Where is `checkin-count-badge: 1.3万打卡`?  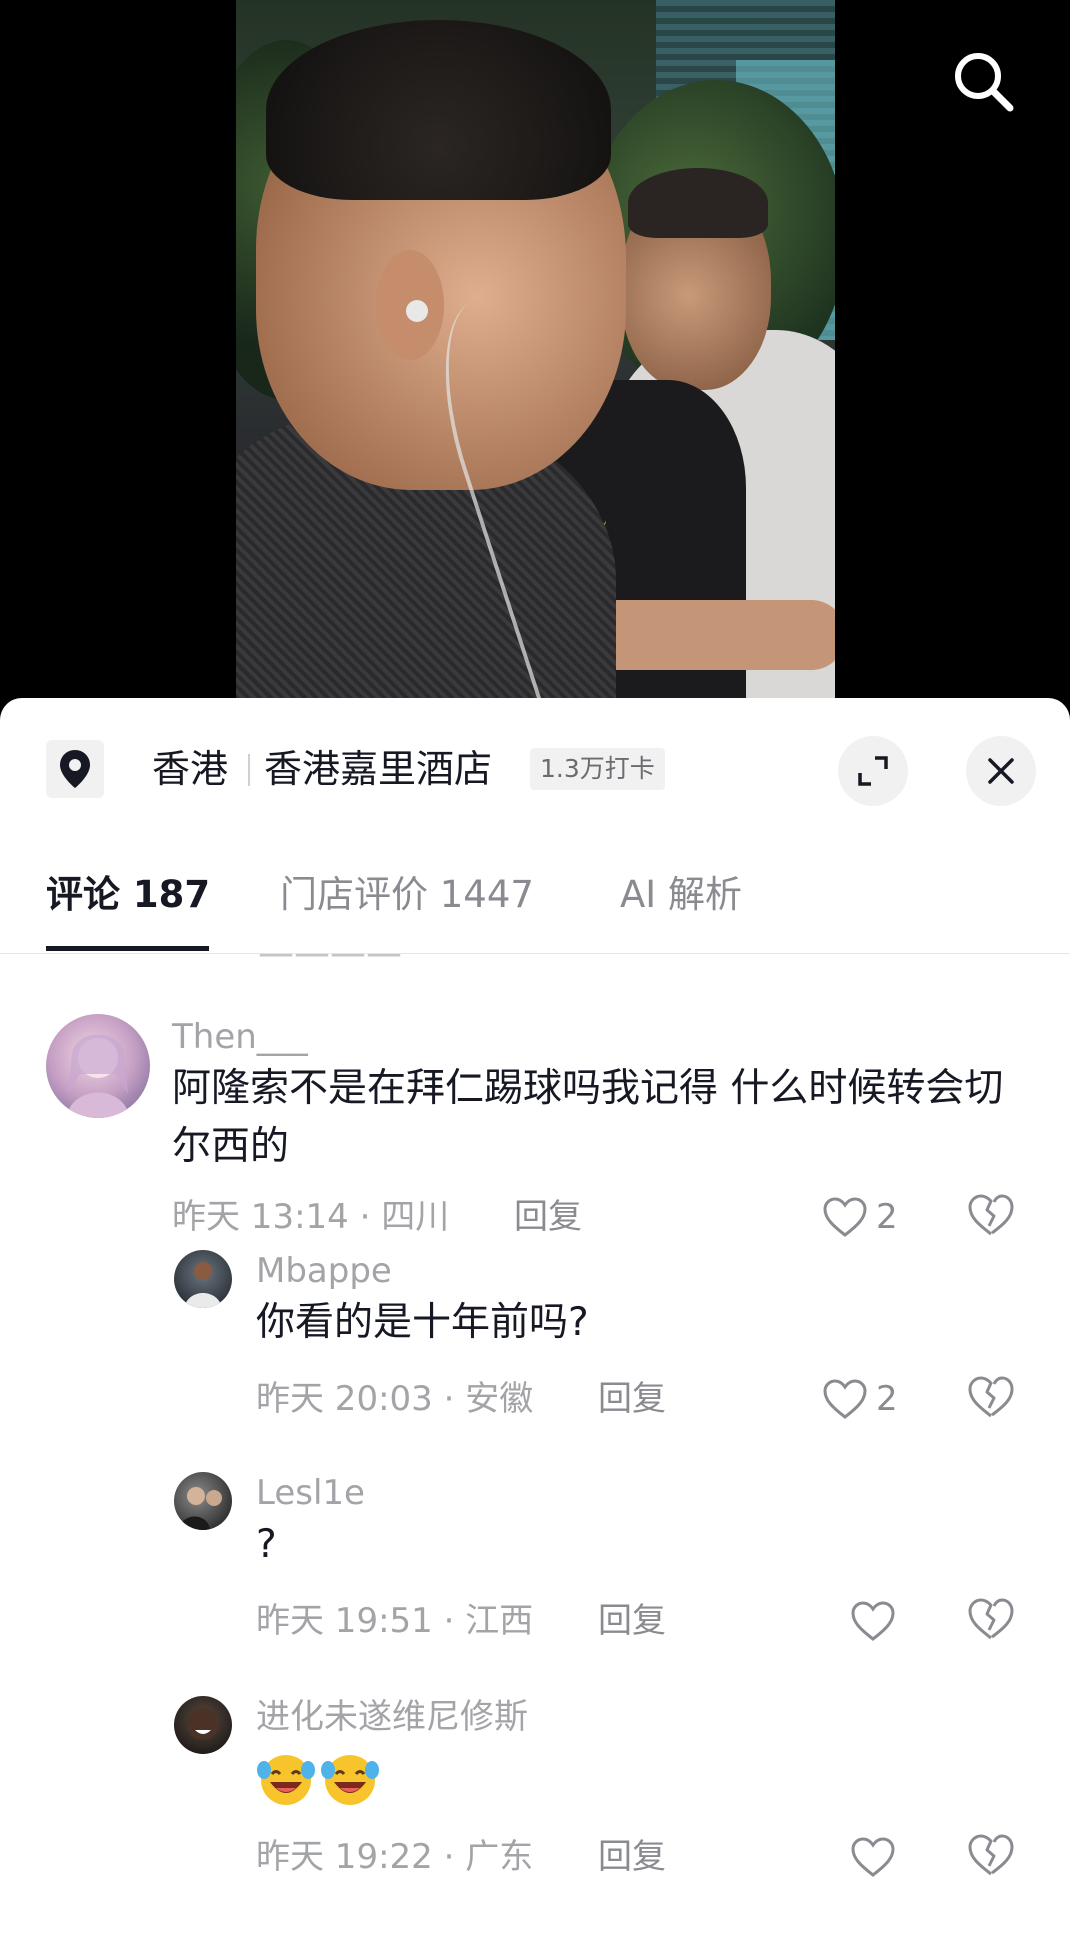 checkin-count-badge: 1.3万打卡 is located at coordinates (597, 769).